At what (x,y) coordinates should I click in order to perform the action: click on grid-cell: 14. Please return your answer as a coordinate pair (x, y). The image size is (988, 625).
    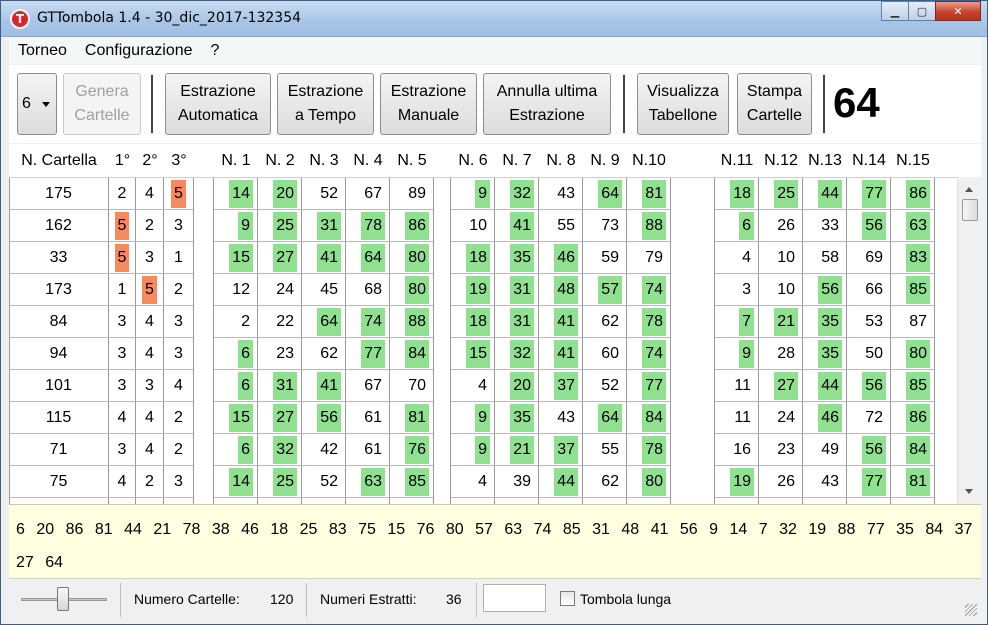
    Looking at the image, I should click on (236, 194).